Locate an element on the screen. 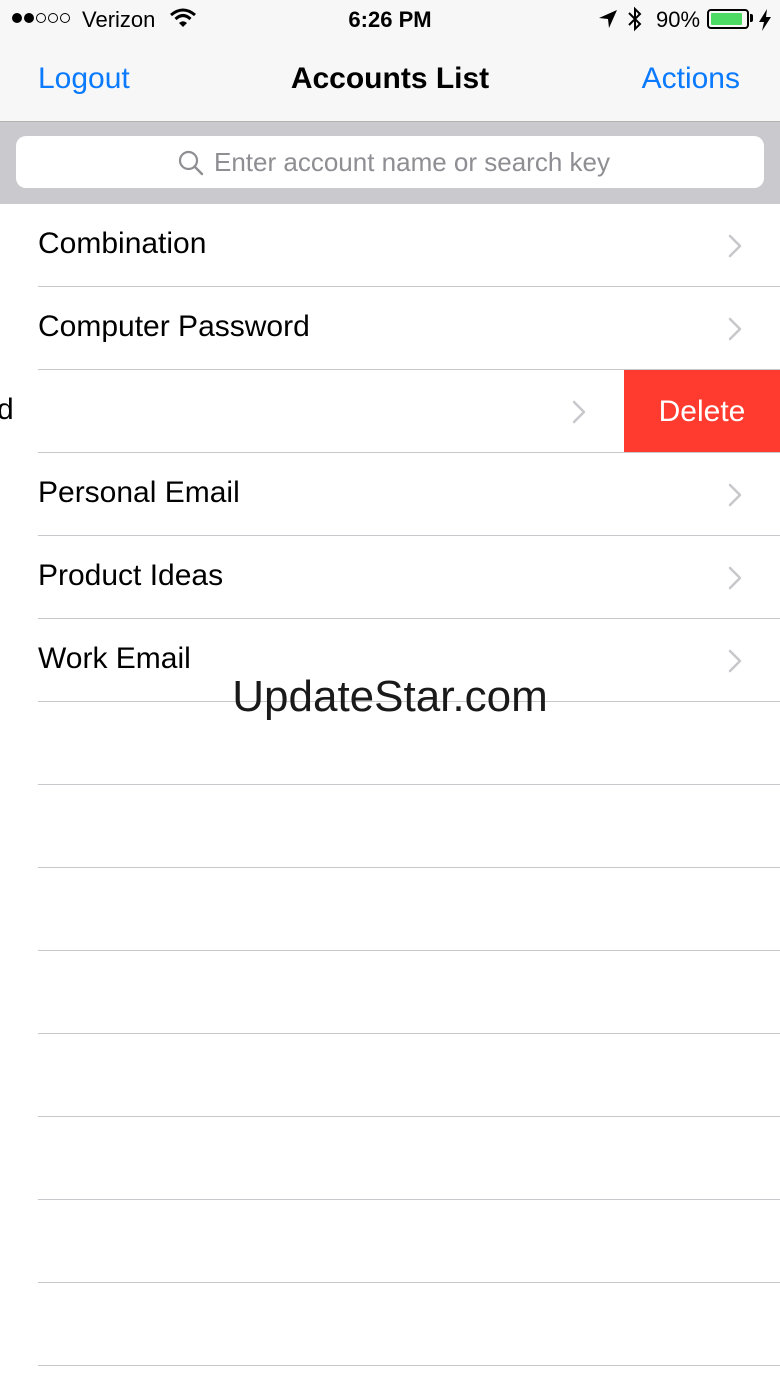 This screenshot has width=780, height=1387. battery-level-fill is located at coordinates (726, 19).